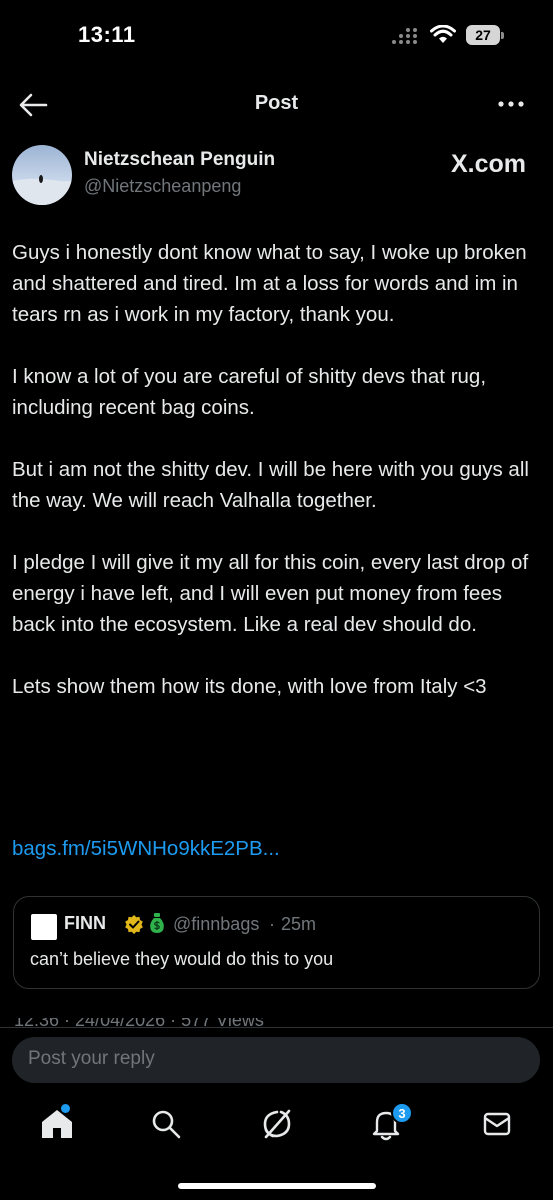  Describe the element at coordinates (182, 959) in the screenshot. I see `quote-text: can’t believe they would do this to you` at that location.